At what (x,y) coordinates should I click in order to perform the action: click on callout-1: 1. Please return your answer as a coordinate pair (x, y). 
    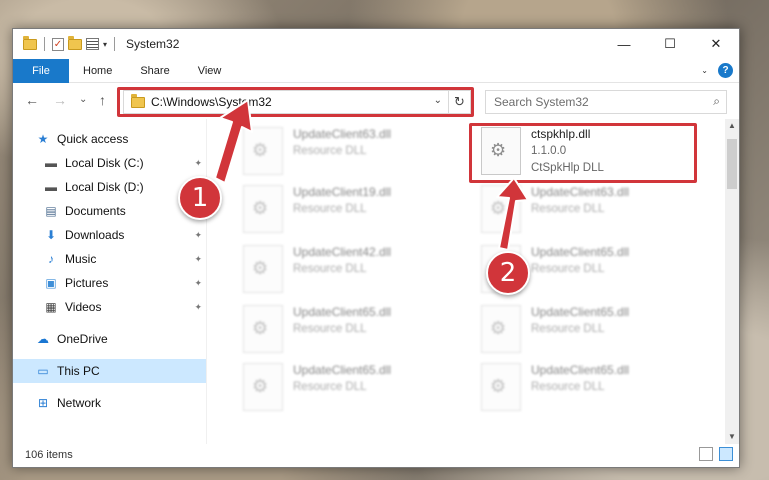
    Looking at the image, I should click on (200, 198).